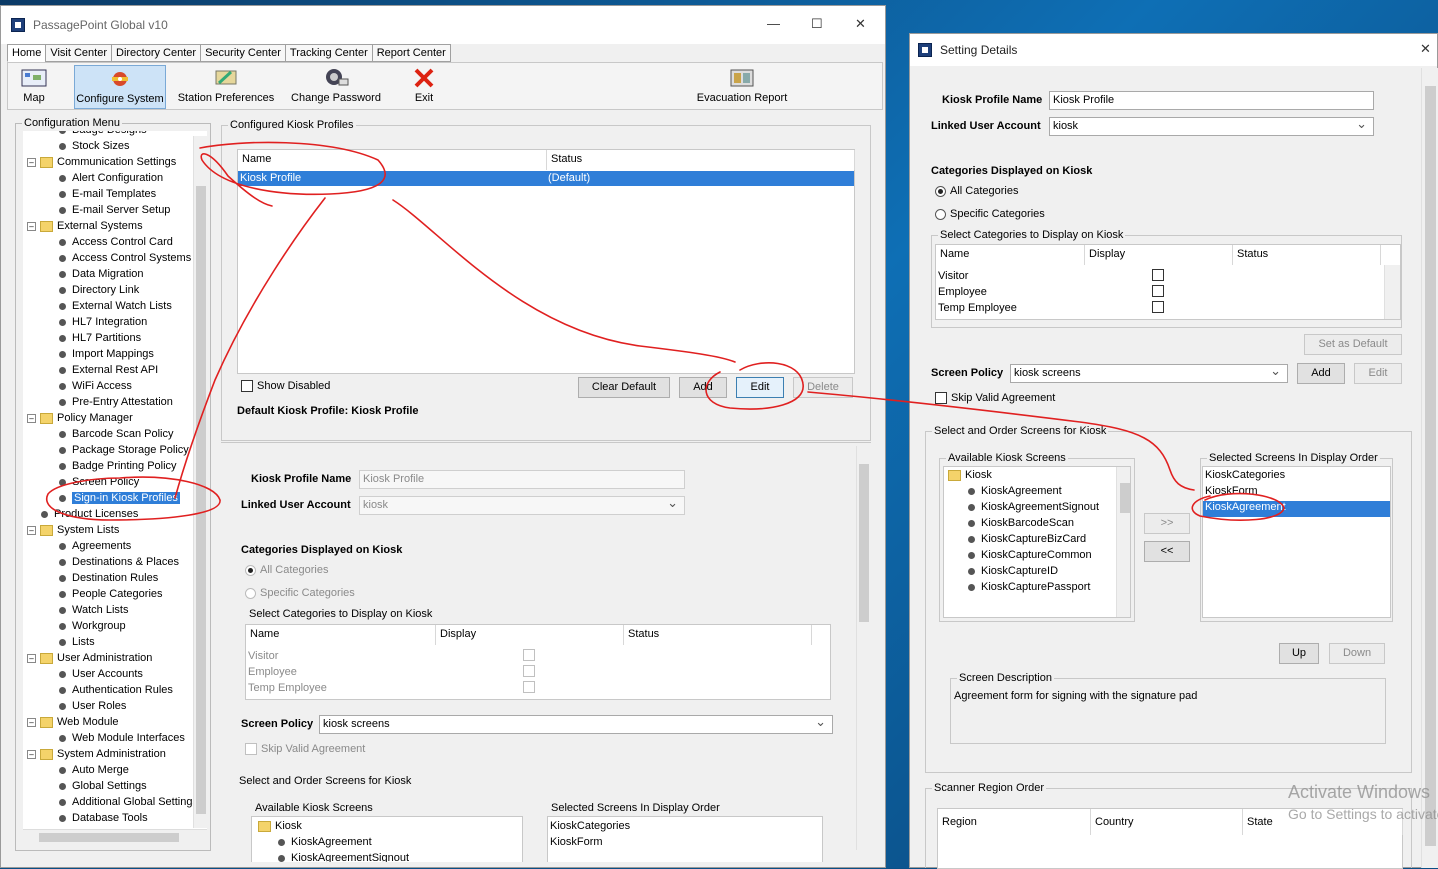 Image resolution: width=1438 pixels, height=869 pixels. I want to click on tree-hscroll-thumb, so click(109, 837).